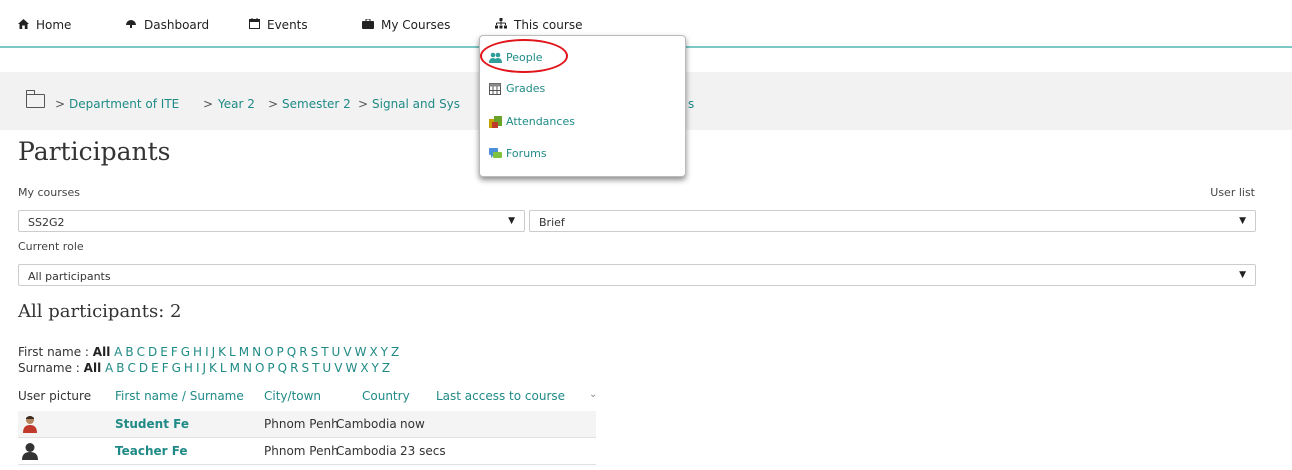 The image size is (1292, 470). Describe the element at coordinates (102, 352) in the screenshot. I see `first-name-all: All` at that location.